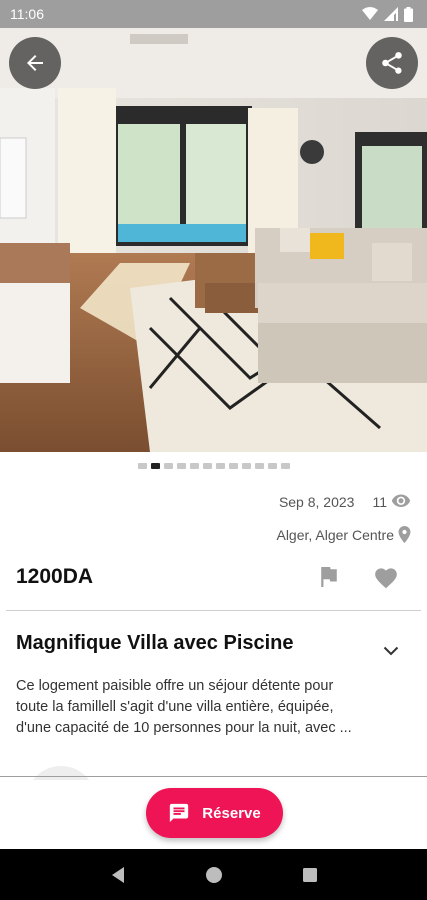  I want to click on expand-description-button, so click(391, 651).